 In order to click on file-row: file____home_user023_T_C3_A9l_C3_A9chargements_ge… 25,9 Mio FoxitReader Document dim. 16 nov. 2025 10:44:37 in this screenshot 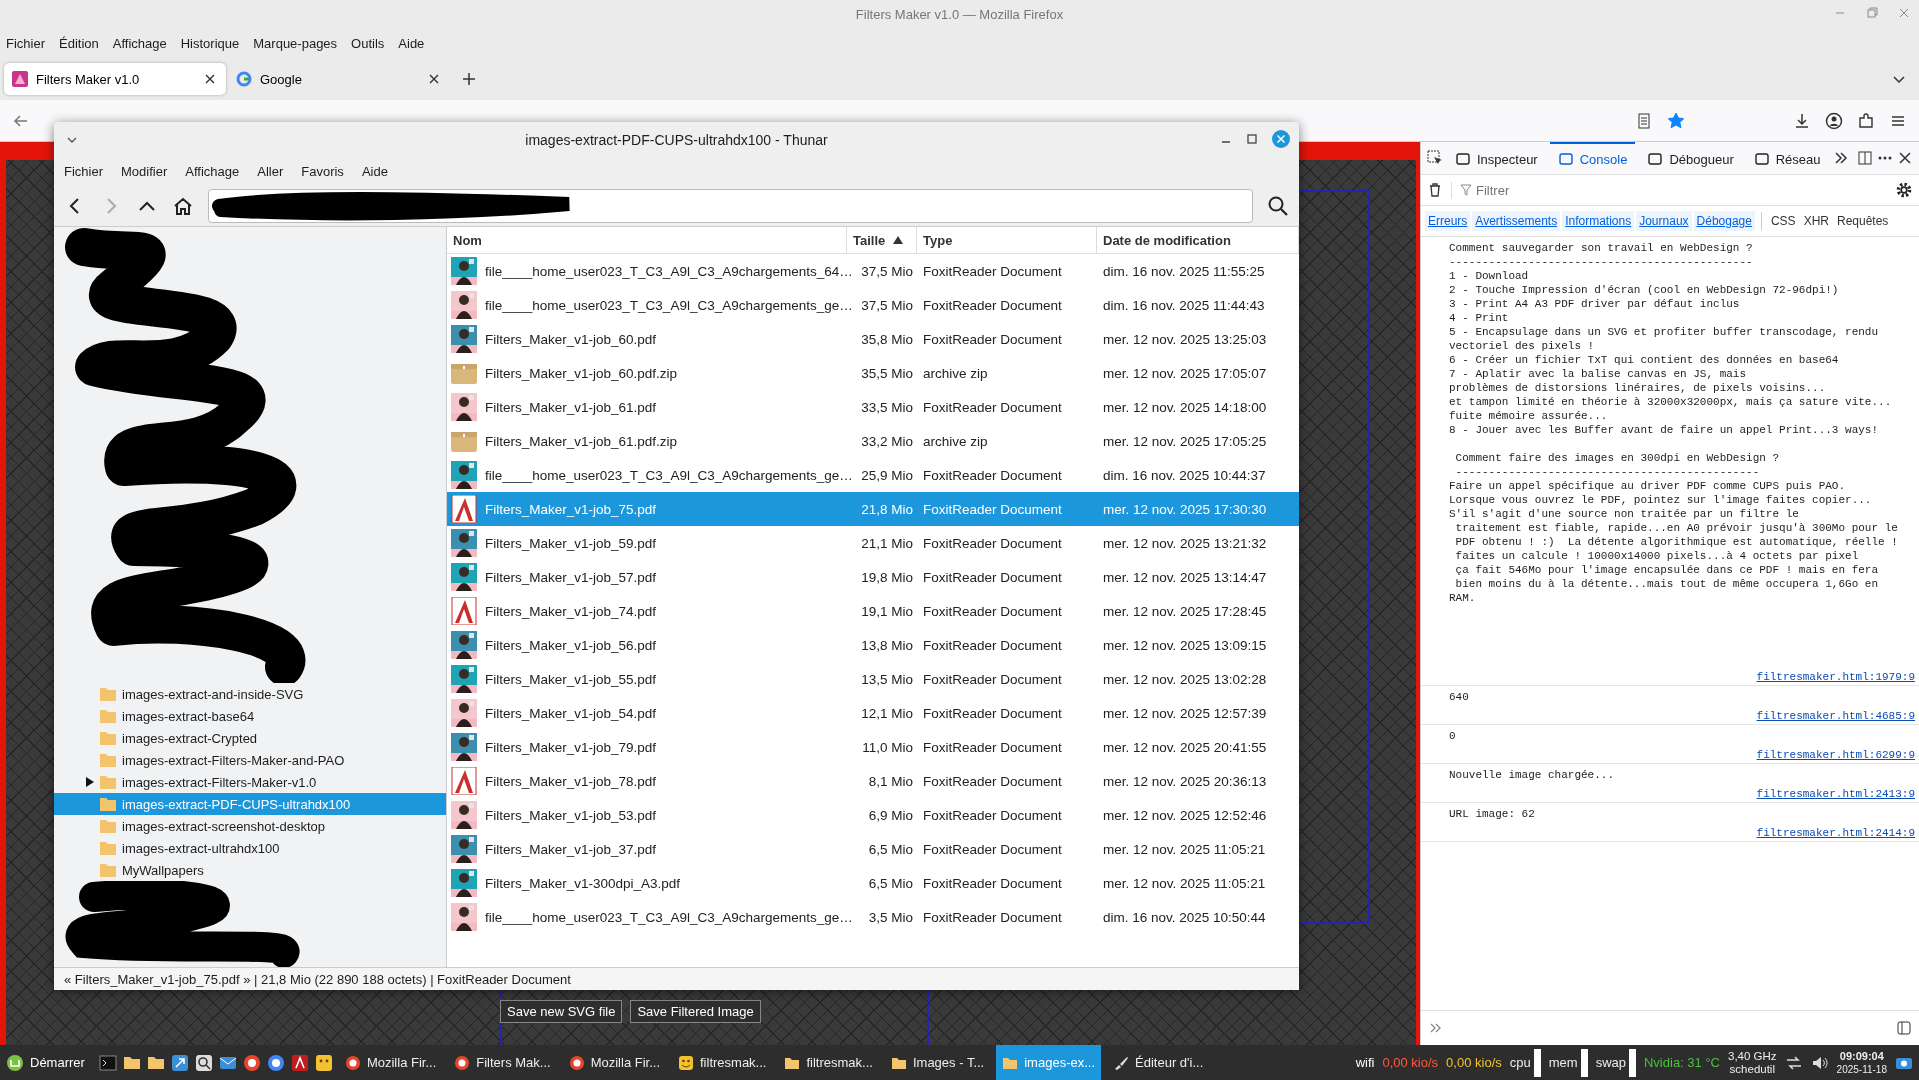, I will do `click(873, 475)`.